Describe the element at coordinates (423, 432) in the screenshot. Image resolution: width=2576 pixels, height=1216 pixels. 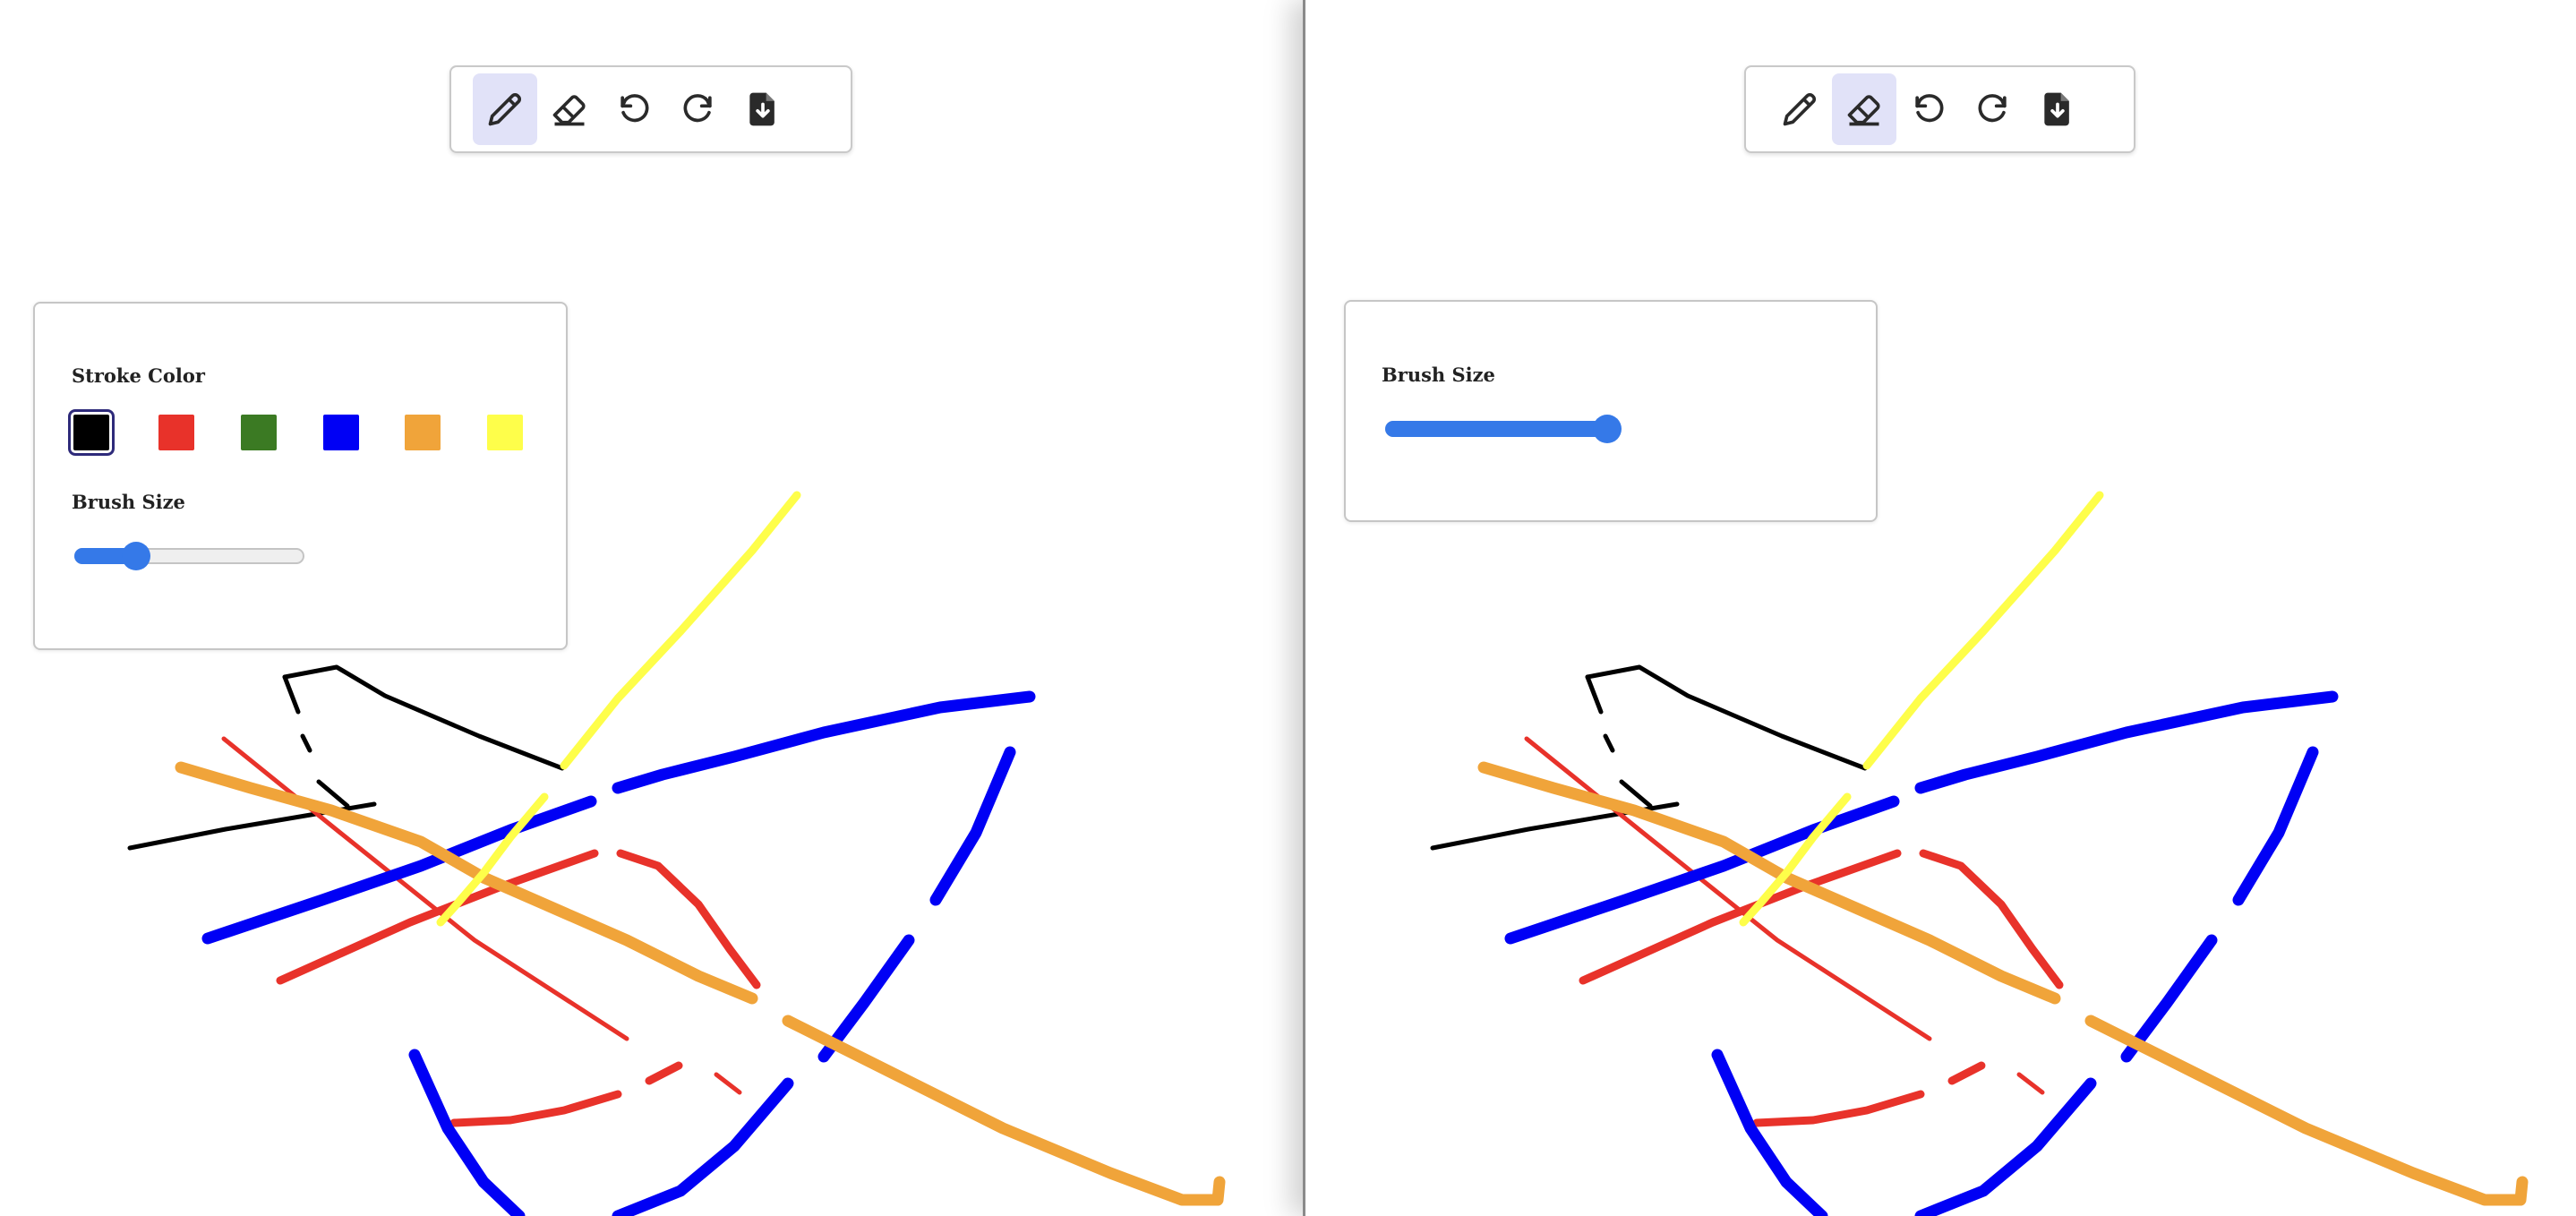
I see `color-swatch-orange` at that location.